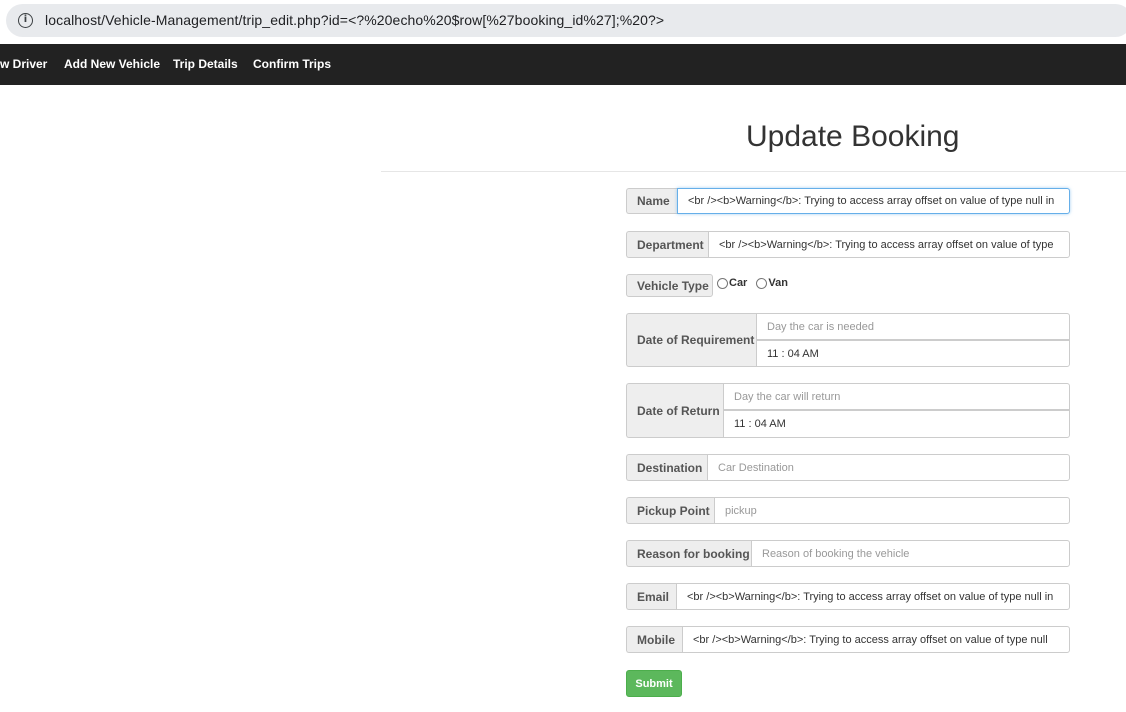 The image size is (1126, 712). What do you see at coordinates (670, 510) in the screenshot?
I see `pickup-label: Pickup Point` at bounding box center [670, 510].